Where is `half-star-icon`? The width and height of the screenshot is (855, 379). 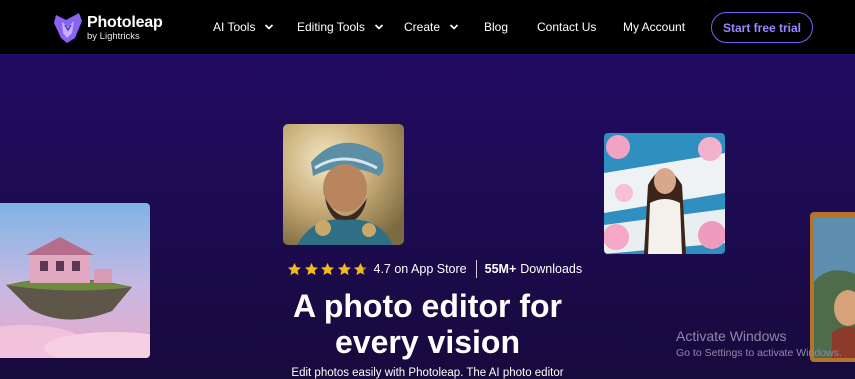
half-star-icon is located at coordinates (360, 268).